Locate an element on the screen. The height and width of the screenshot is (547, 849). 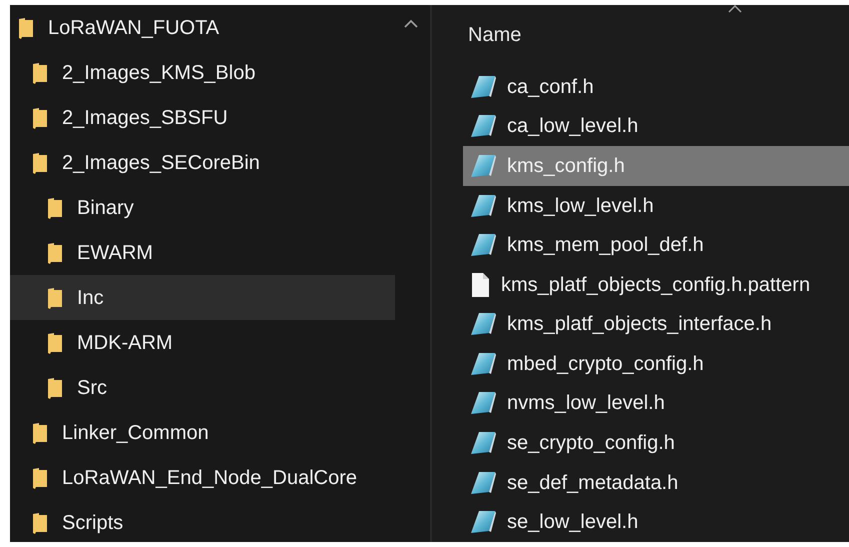
tree-item: 2_Images_KMS_Blob is located at coordinates (202, 72).